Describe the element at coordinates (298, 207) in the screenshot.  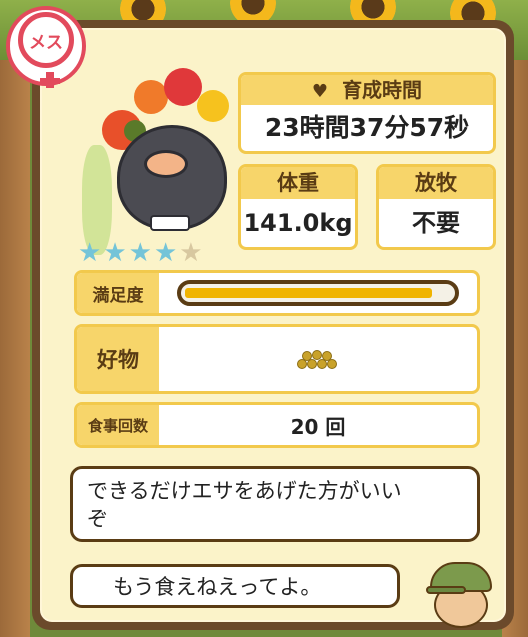
I see `weight-box: 体重 141.0kg` at that location.